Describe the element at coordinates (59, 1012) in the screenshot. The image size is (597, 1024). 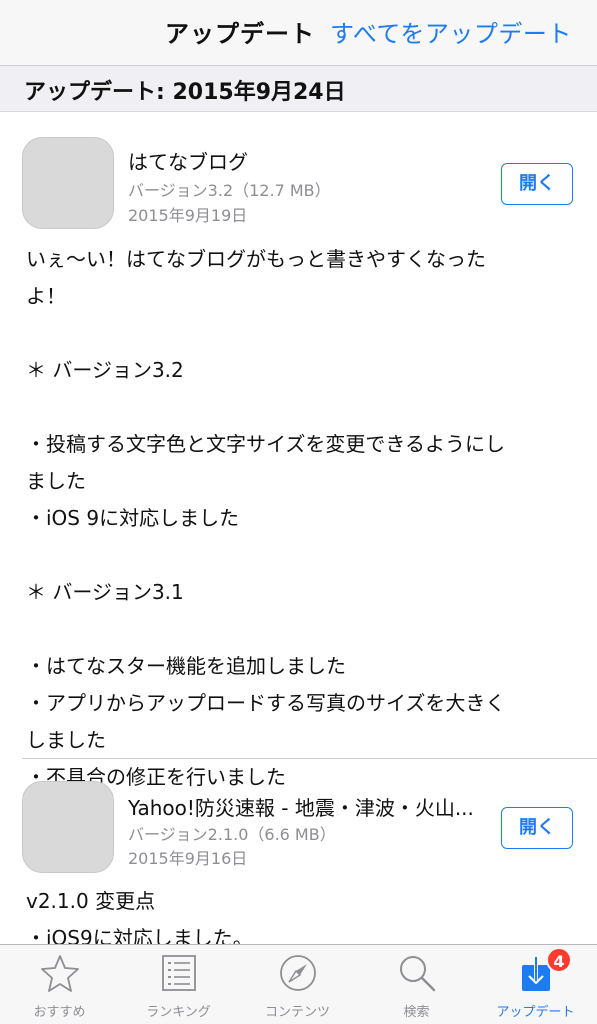
I see `tab-label: おすすめ` at that location.